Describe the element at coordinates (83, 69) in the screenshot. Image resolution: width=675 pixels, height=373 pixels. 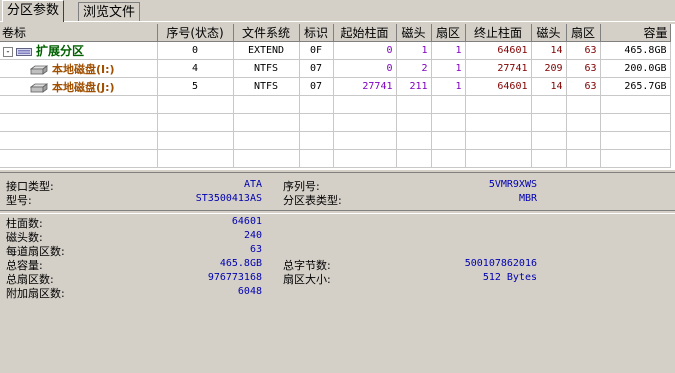
I see `row-label: 本地磁盘(I:)` at that location.